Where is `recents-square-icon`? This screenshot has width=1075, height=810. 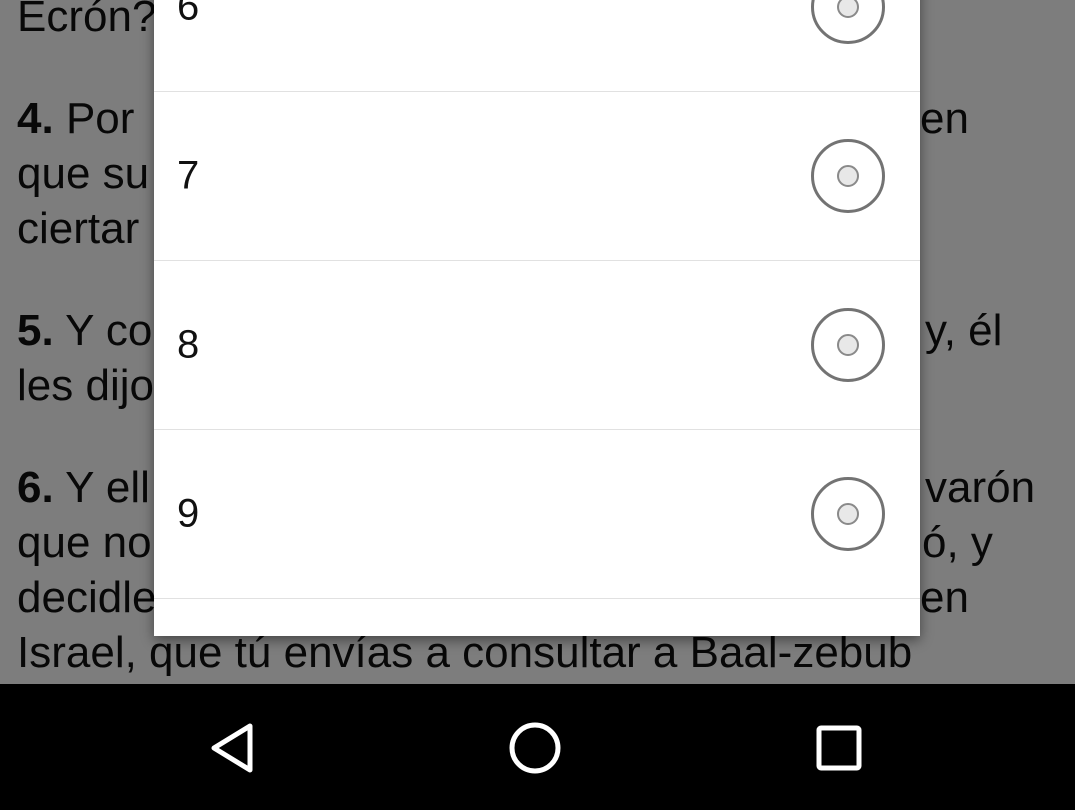 recents-square-icon is located at coordinates (839, 748).